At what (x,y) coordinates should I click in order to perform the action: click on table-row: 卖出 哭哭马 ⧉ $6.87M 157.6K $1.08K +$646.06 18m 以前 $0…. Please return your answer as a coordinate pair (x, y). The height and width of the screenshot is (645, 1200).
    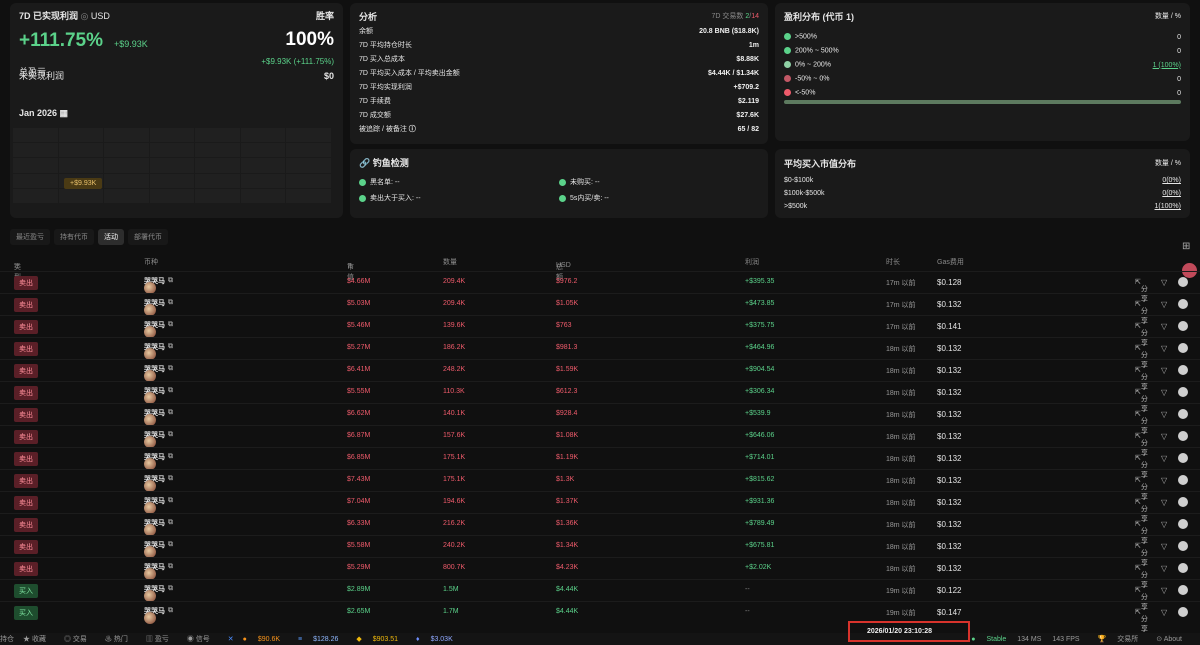
    Looking at the image, I should click on (600, 441).